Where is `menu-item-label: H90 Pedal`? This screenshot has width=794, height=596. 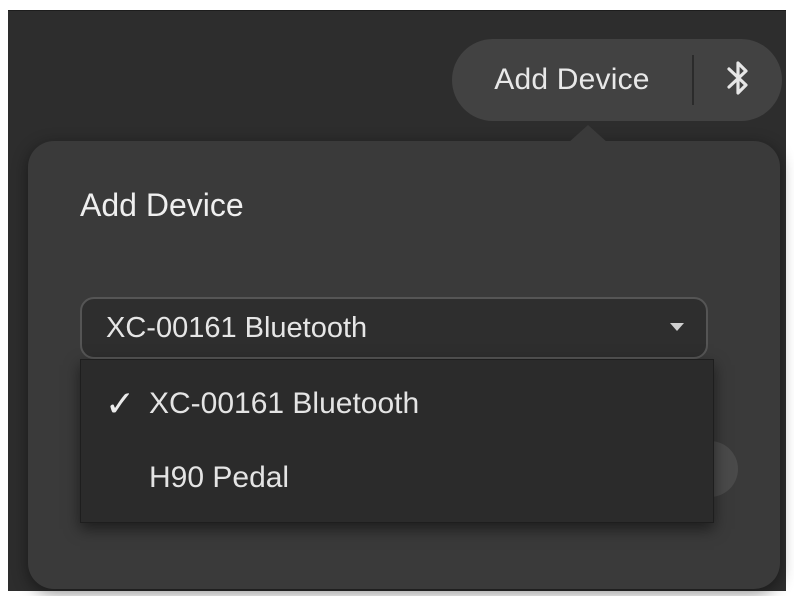 menu-item-label: H90 Pedal is located at coordinates (219, 477).